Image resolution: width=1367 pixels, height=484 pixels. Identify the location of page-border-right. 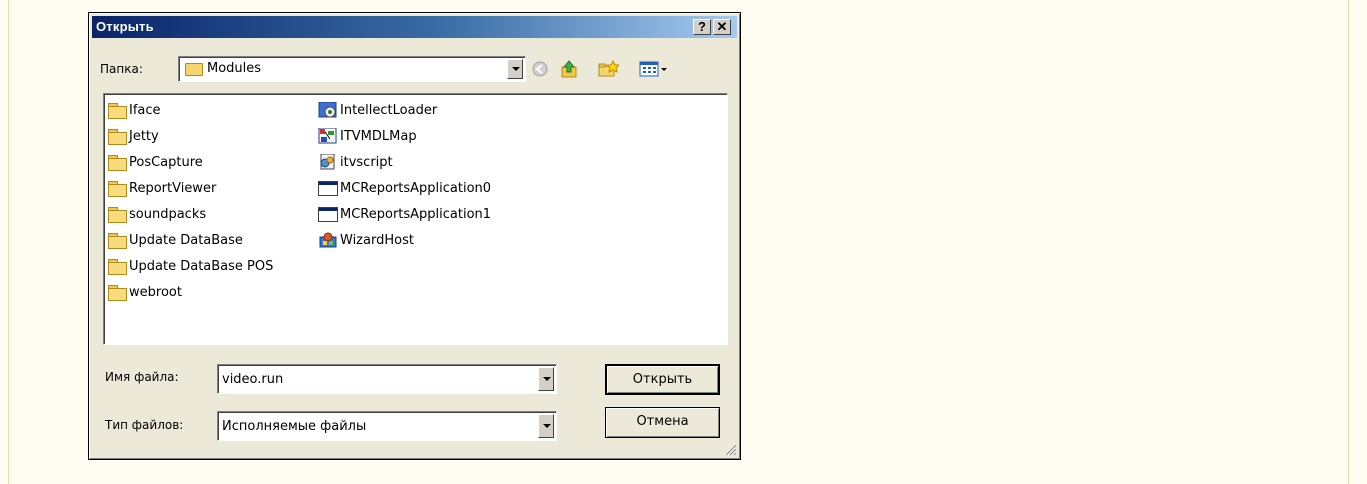
(1348, 242).